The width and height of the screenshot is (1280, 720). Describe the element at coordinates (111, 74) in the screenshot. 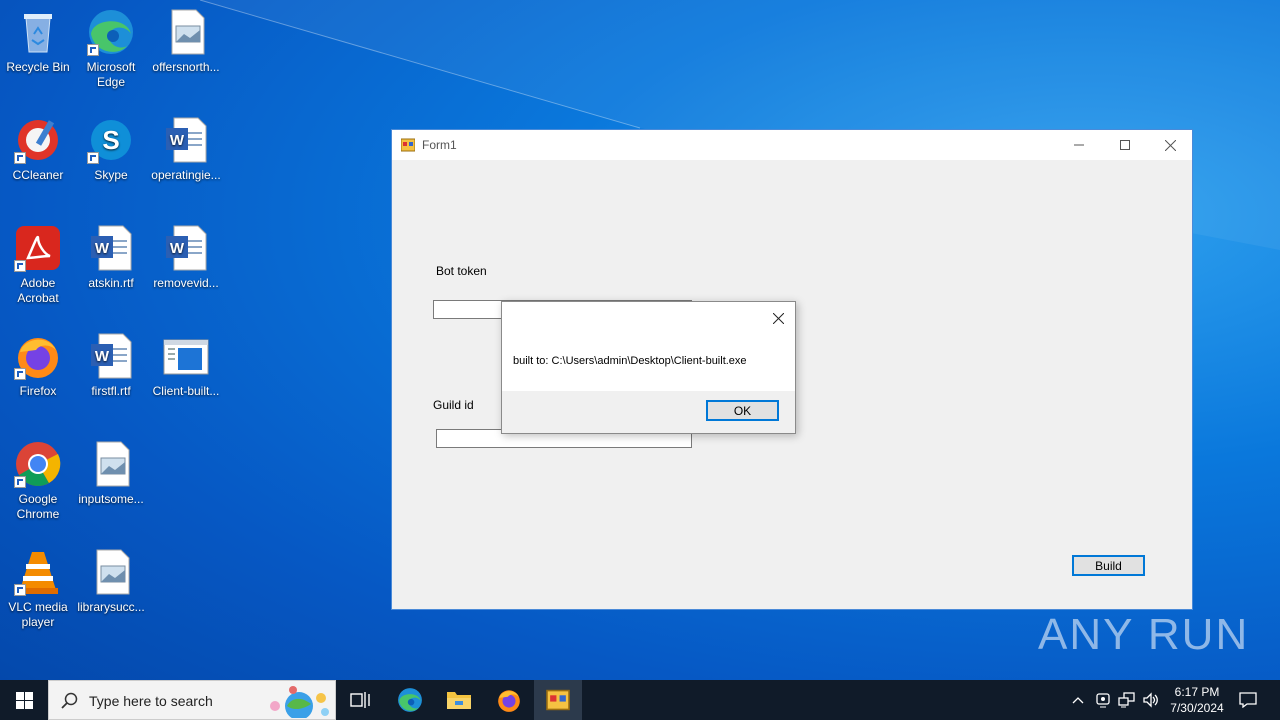

I see `desktop-icon-label: Microsoft Edge` at that location.